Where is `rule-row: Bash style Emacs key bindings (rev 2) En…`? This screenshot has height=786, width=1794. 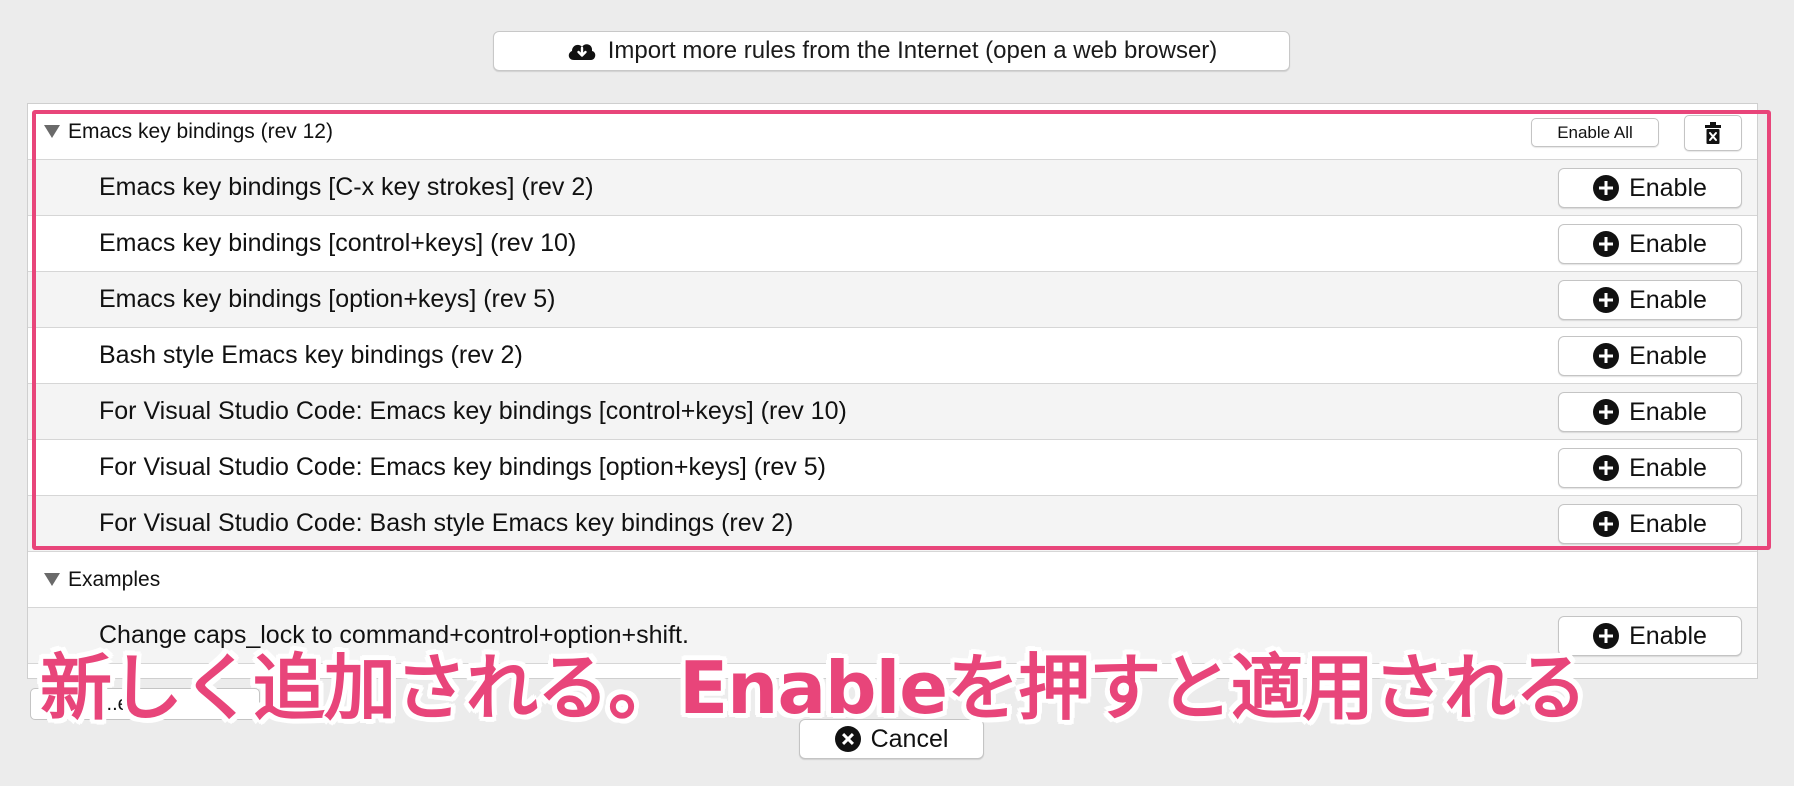 rule-row: Bash style Emacs key bindings (rev 2) En… is located at coordinates (892, 356).